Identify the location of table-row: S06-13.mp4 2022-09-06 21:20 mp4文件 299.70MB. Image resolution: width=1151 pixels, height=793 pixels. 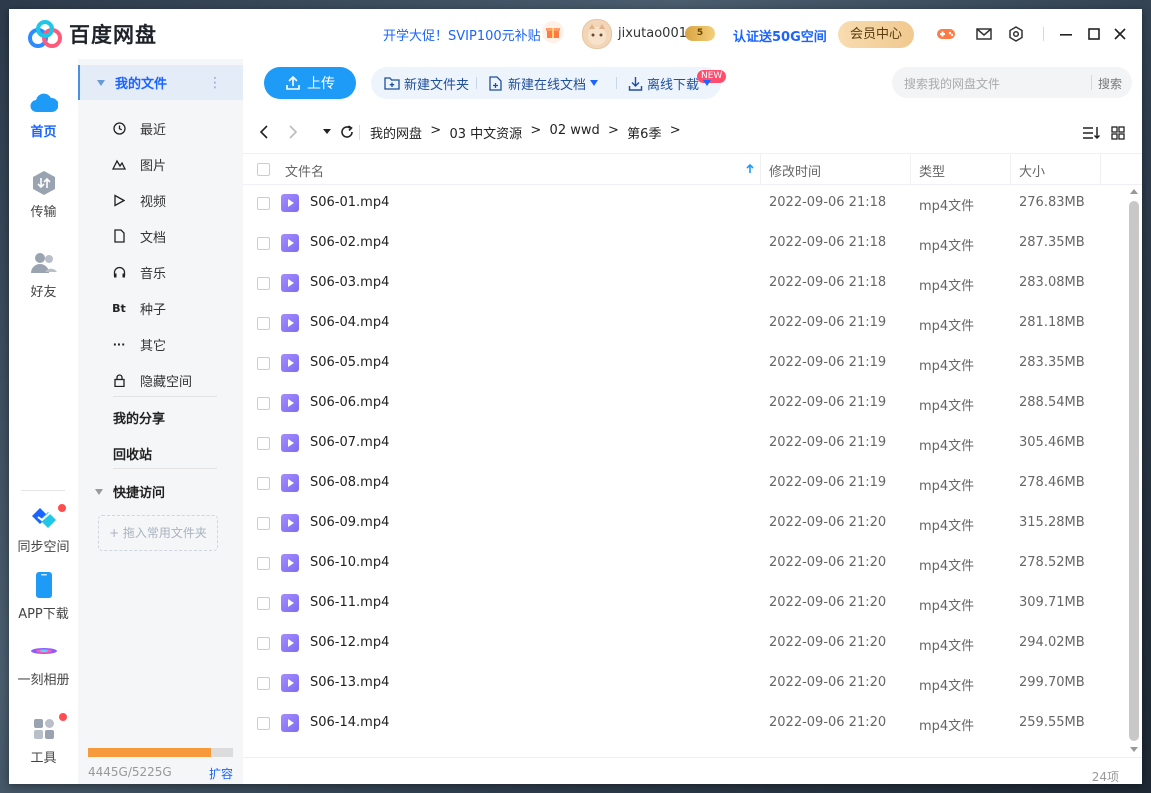
(684, 683).